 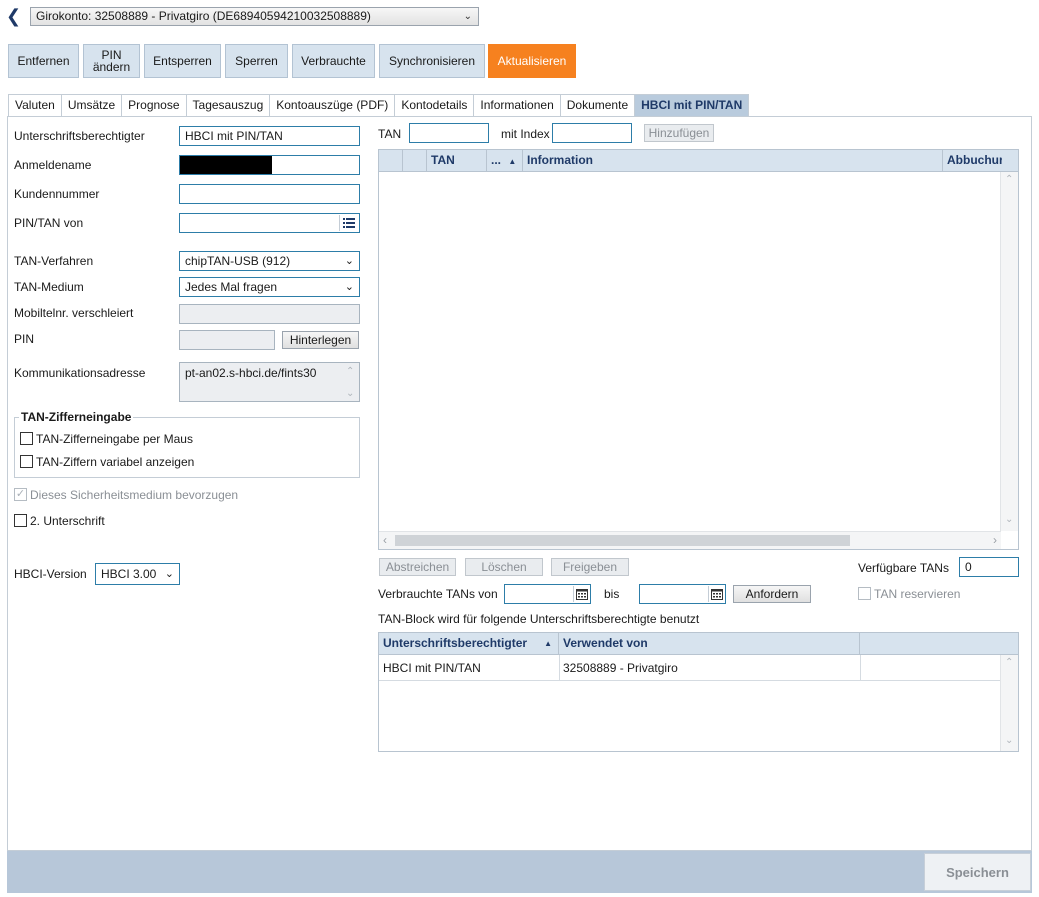 I want to click on available-tans-input: 0, so click(x=989, y=567).